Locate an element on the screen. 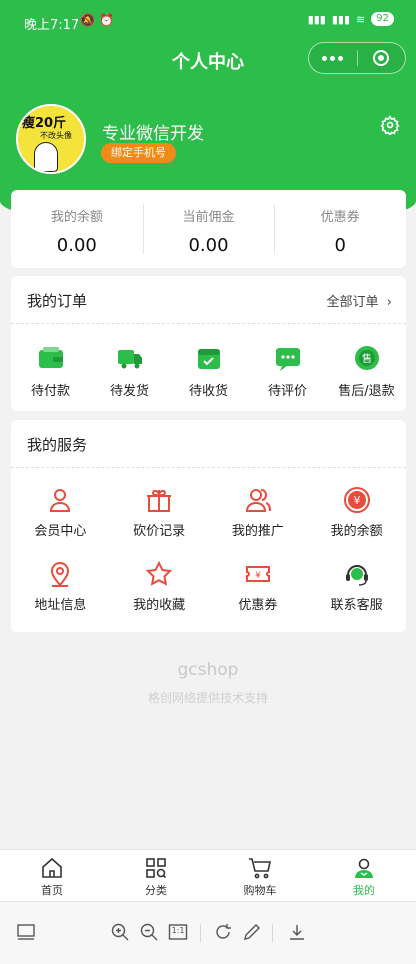 The image size is (416, 964). service-customer-support: 联系客服 is located at coordinates (356, 579).